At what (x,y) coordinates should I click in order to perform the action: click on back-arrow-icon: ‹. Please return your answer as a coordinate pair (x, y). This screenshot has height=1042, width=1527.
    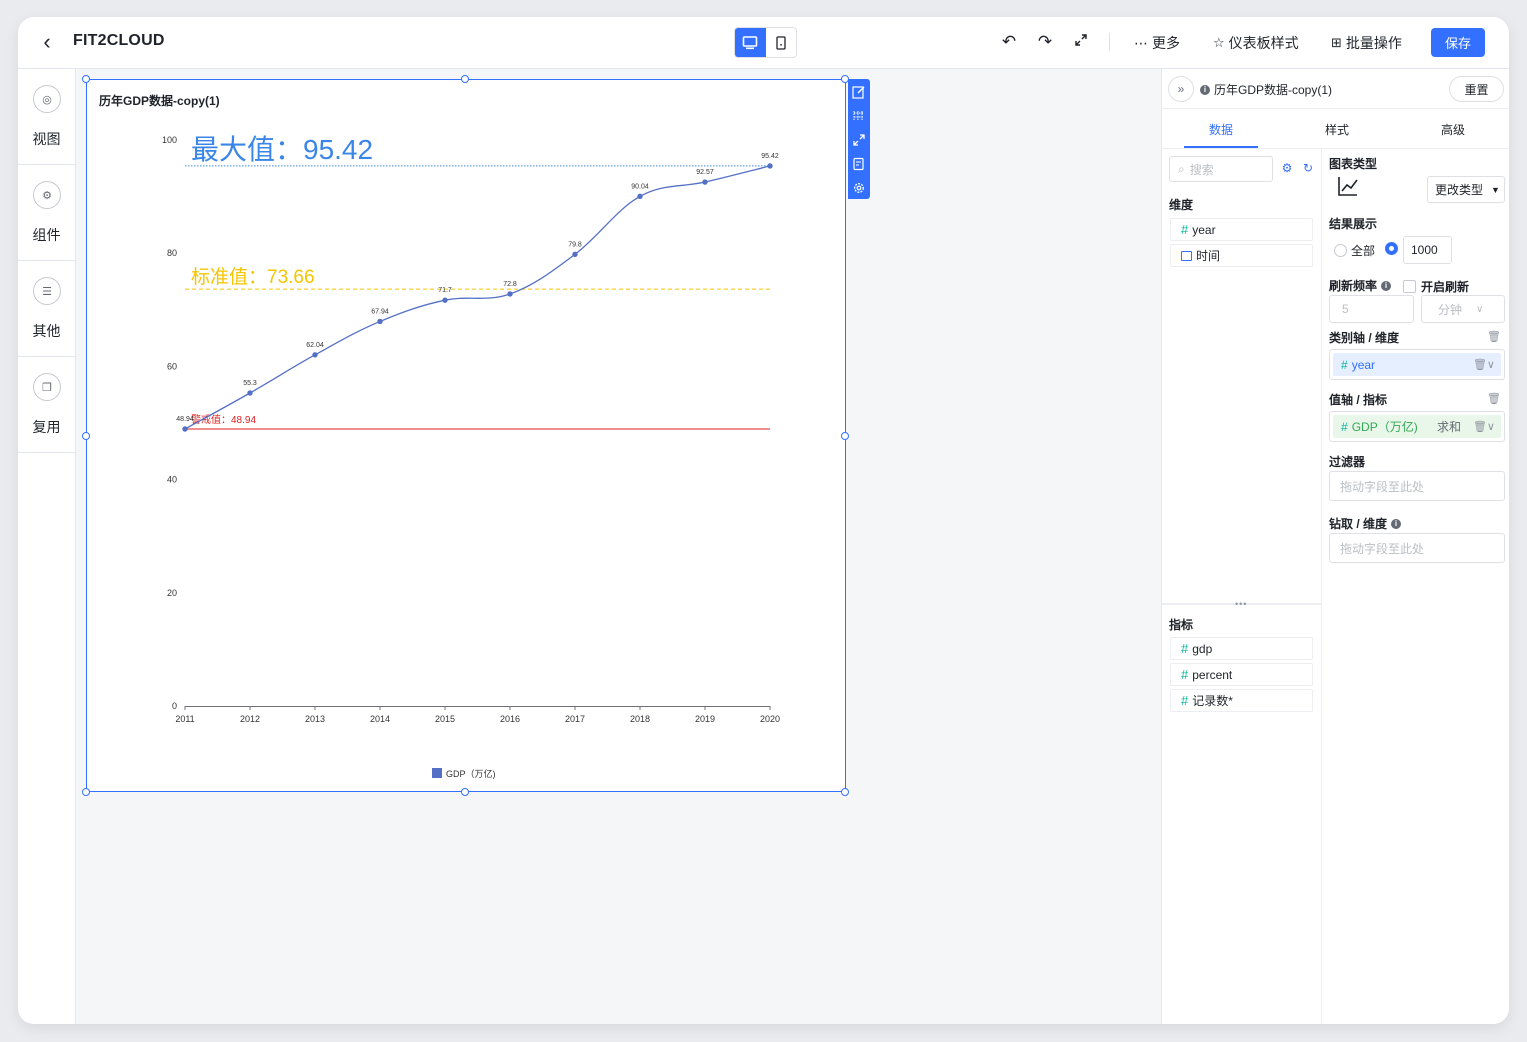
    Looking at the image, I should click on (47, 42).